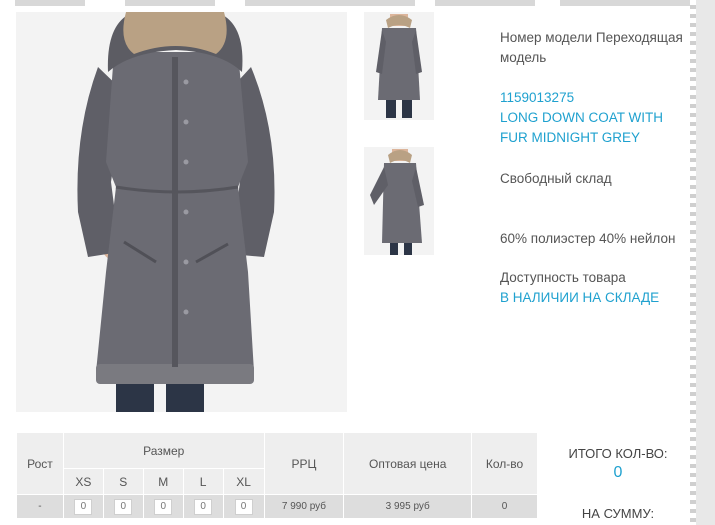  What do you see at coordinates (618, 513) in the screenshot?
I see `total-sum-label: НА СУММУ:` at bounding box center [618, 513].